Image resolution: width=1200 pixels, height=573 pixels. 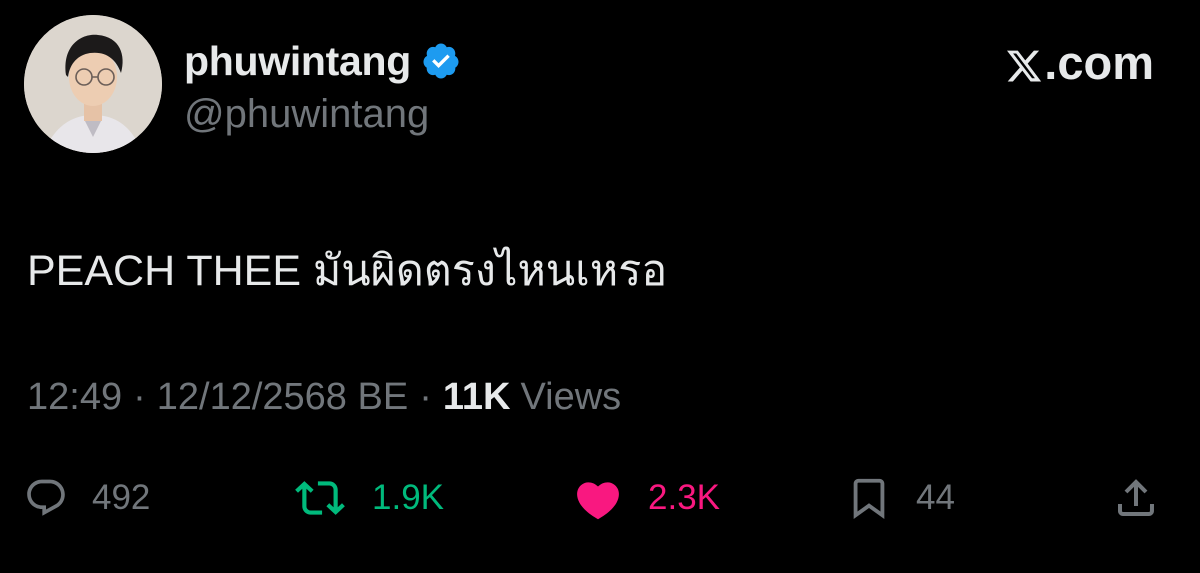 I want to click on share-icon, so click(x=1136, y=498).